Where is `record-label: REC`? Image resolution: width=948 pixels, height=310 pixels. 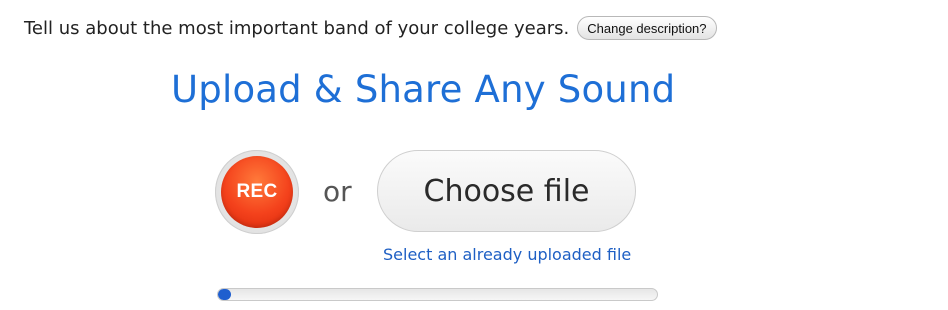
record-label: REC is located at coordinates (257, 191).